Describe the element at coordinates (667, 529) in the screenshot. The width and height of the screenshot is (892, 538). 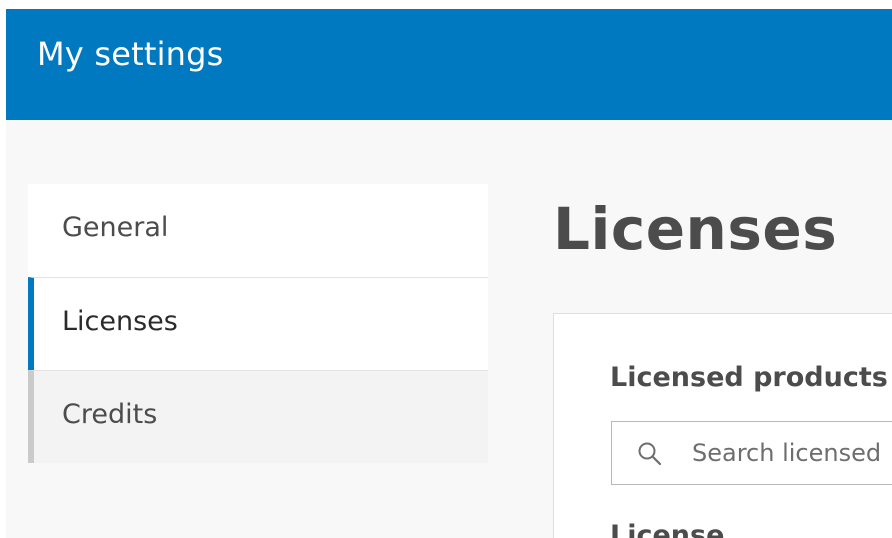
I see `subsection-title: License` at that location.